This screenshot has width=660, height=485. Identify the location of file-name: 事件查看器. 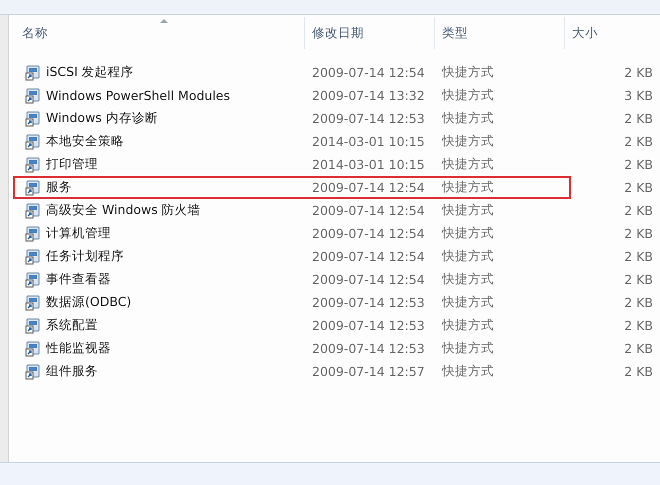
(78, 279).